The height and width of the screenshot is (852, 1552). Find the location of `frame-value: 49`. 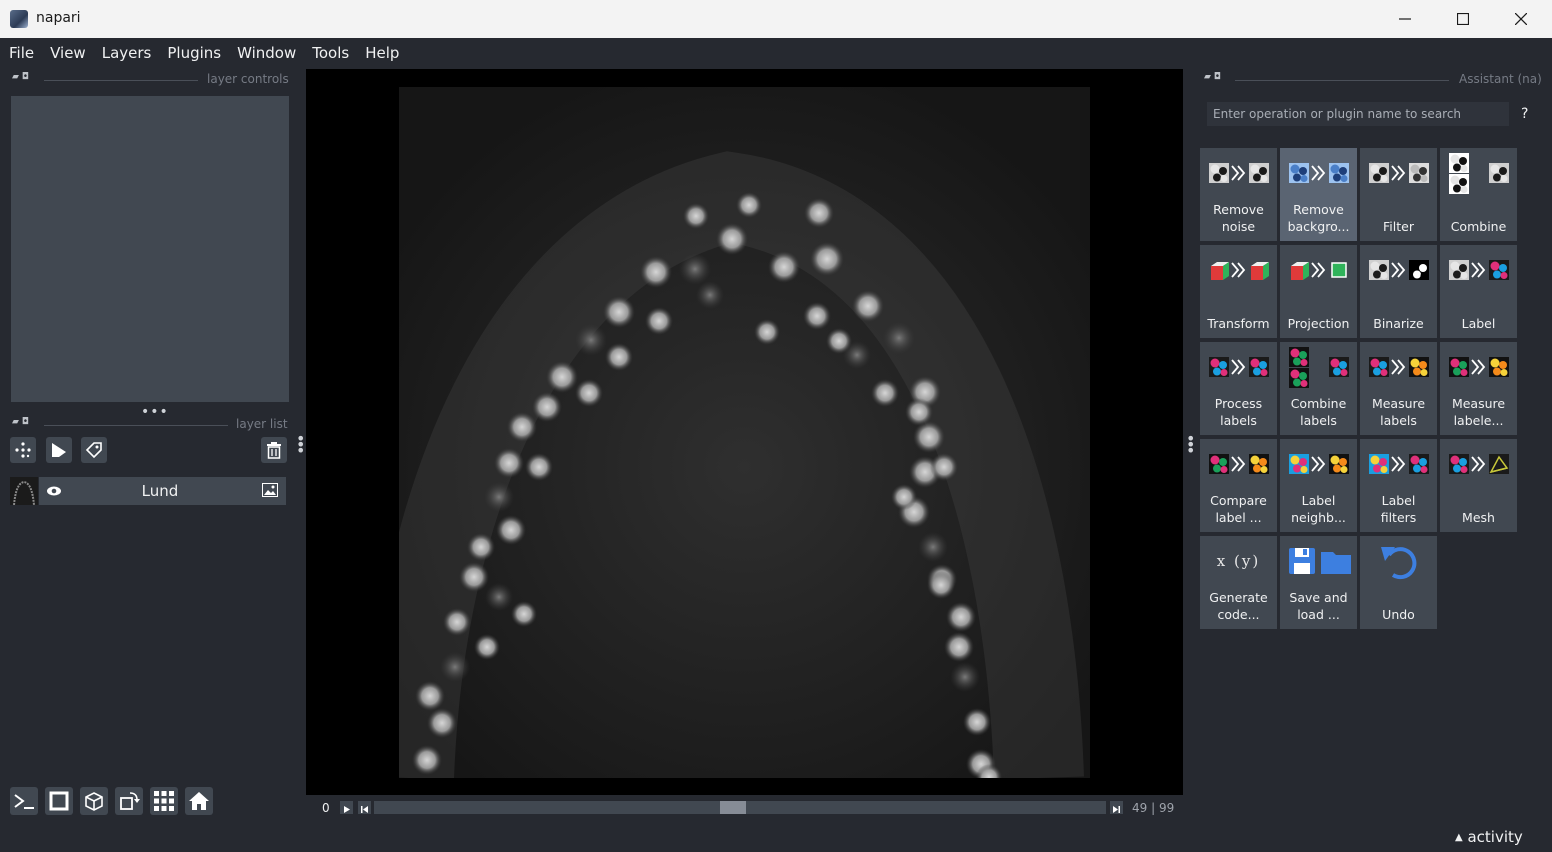

frame-value: 49 is located at coordinates (1140, 808).